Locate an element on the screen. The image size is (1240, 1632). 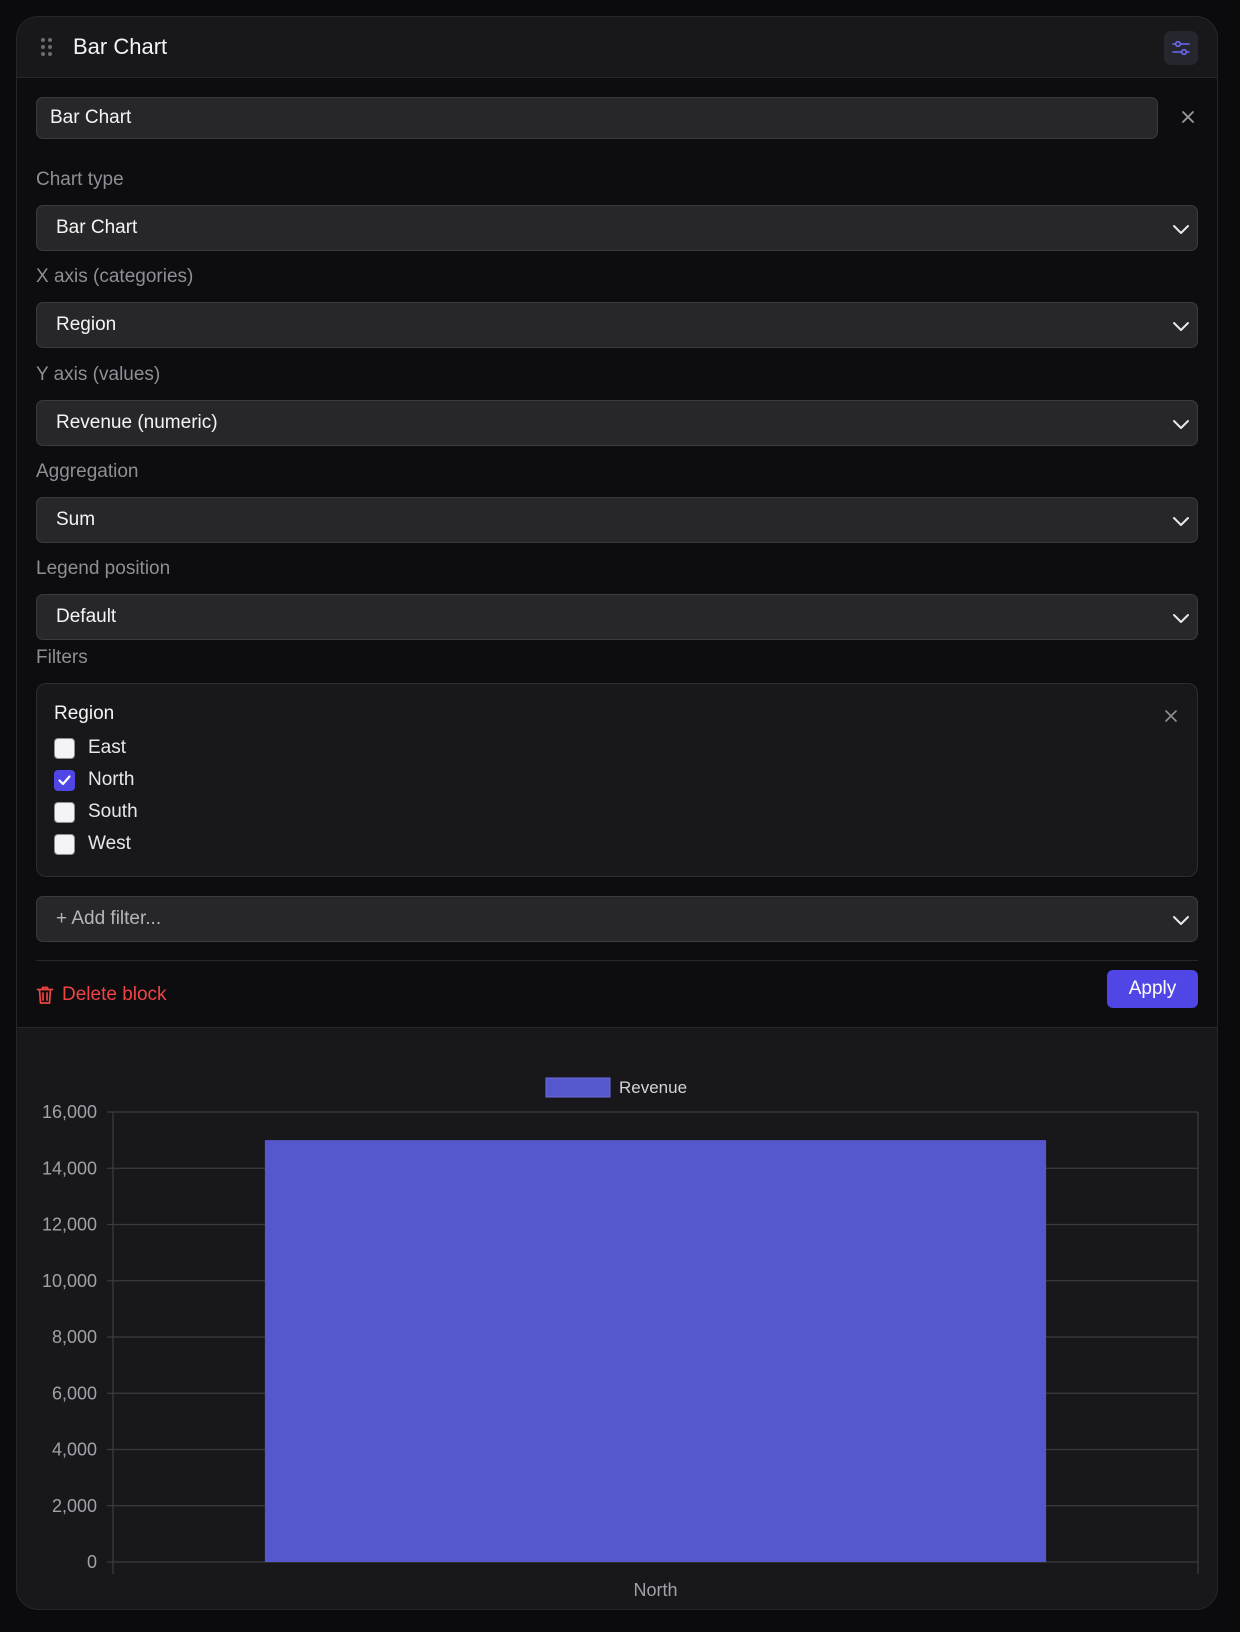
trash-icon is located at coordinates (45, 995).